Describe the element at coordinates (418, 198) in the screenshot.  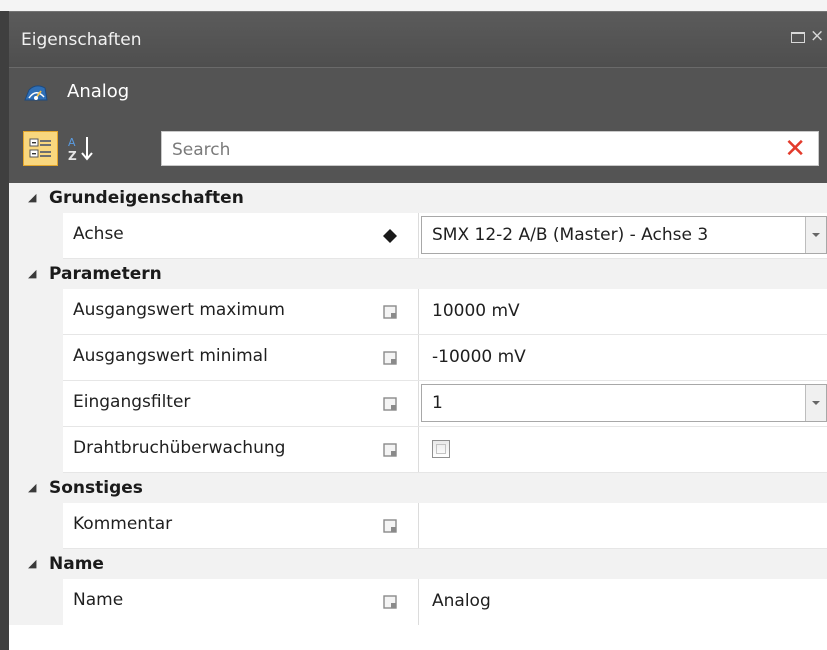
I see `category-grundeigenschaften: ◢ Grundeigenschaften` at that location.